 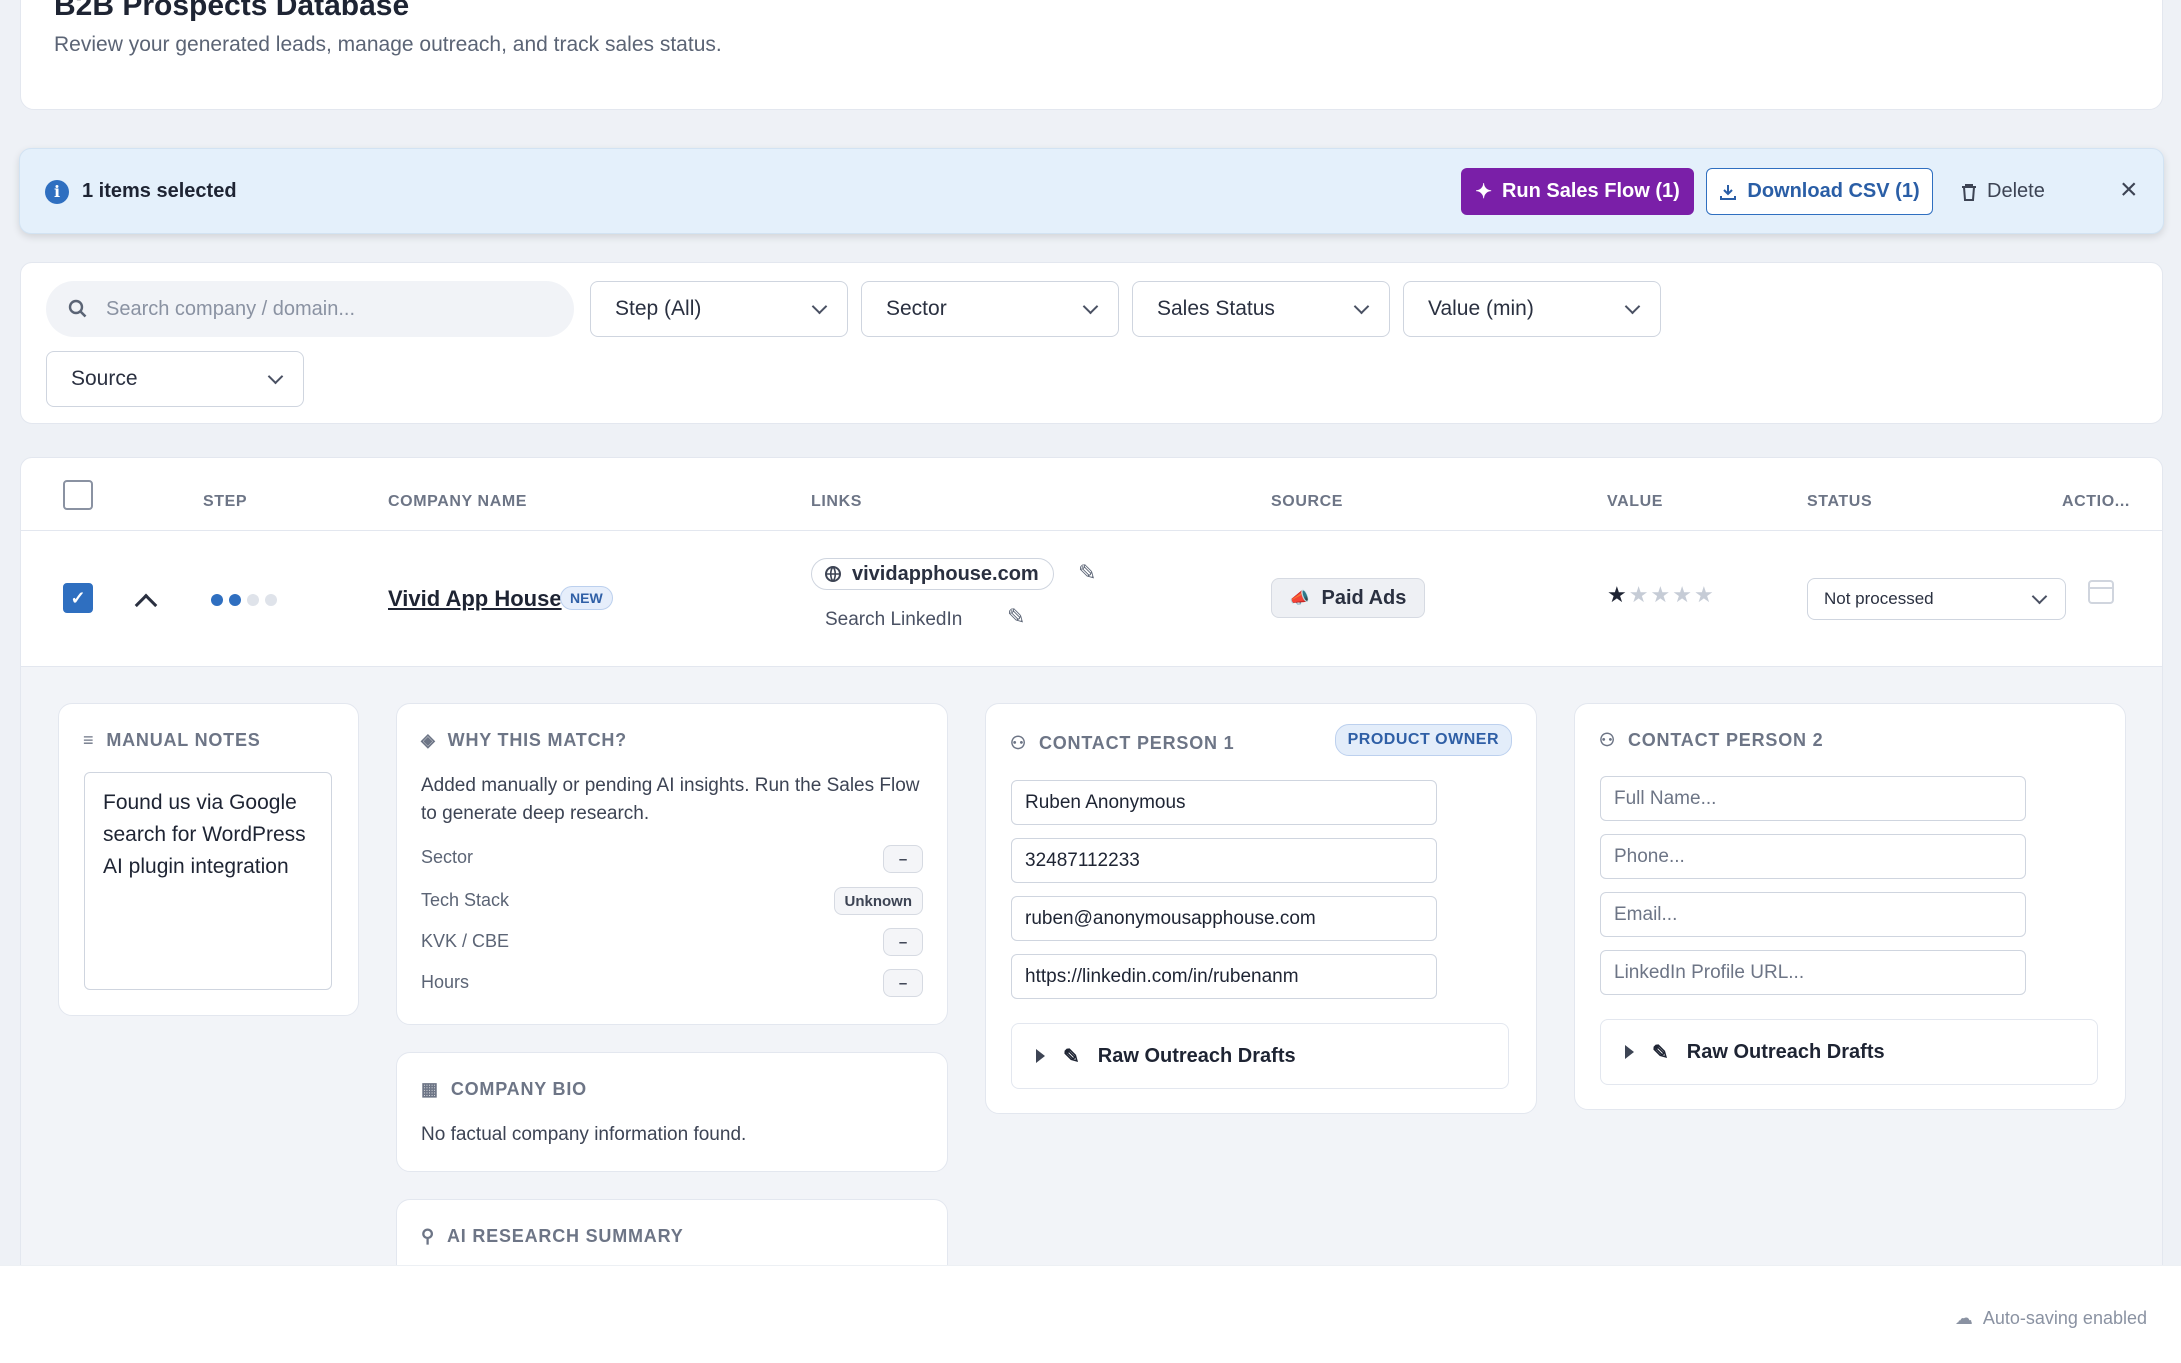 I want to click on trash-icon, so click(x=1969, y=192).